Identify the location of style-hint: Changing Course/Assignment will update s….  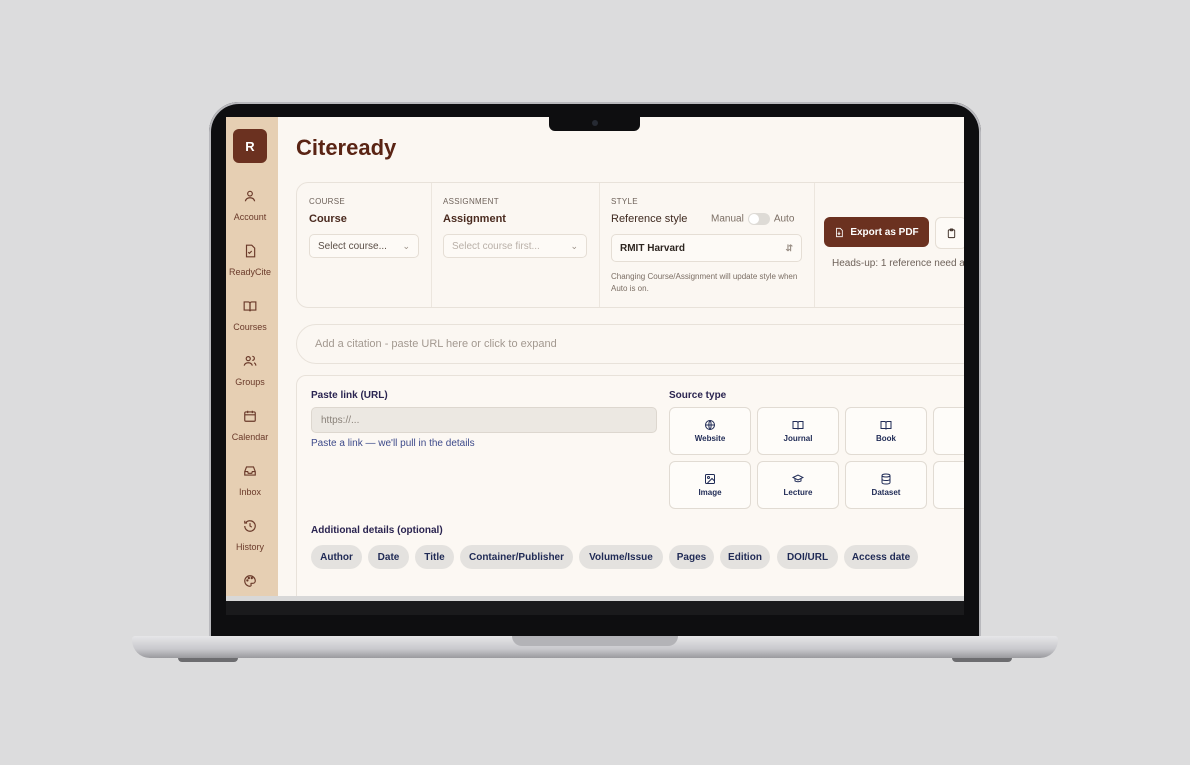
(704, 282).